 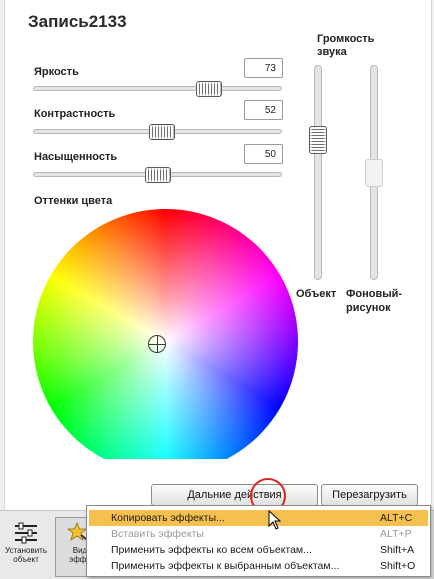 I want to click on contrast-slider-thumb, so click(x=162, y=132).